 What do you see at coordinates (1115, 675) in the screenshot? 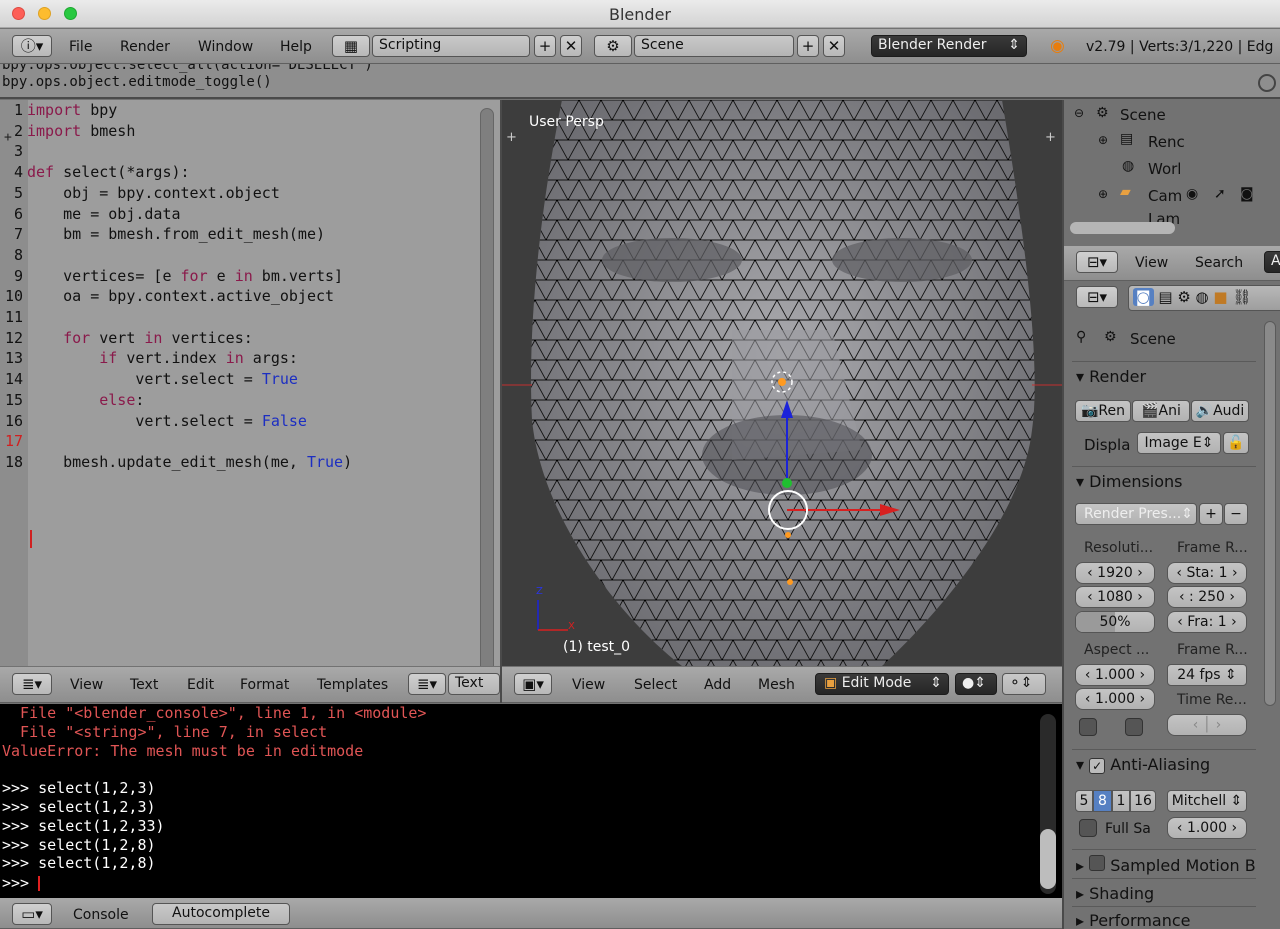
I see `aspect-x-field: ‹ 1.000 ›` at bounding box center [1115, 675].